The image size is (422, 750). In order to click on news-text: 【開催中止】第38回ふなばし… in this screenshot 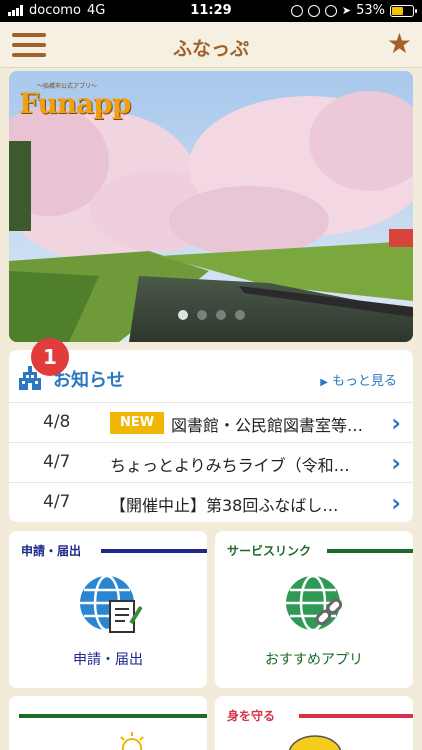, I will do `click(224, 505)`.